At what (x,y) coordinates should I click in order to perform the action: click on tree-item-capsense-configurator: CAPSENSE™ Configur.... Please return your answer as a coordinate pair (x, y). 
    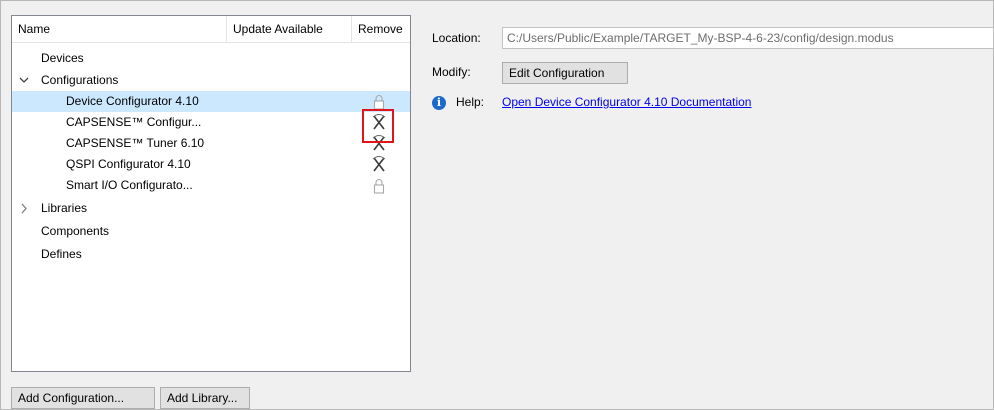
    Looking at the image, I should click on (211, 122).